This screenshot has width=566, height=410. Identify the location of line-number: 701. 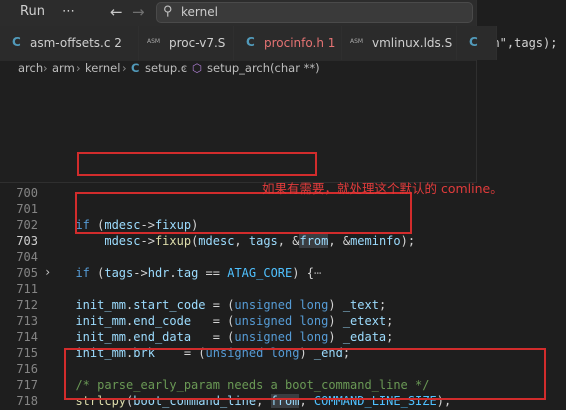
(27, 209).